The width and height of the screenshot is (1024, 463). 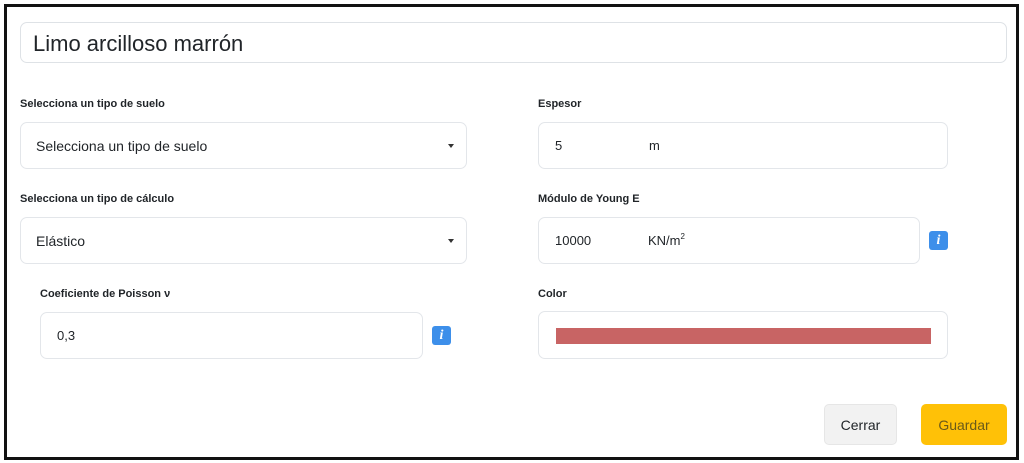 I want to click on soil-type-selected-value: Selecciona un tipo de suelo, so click(x=122, y=145).